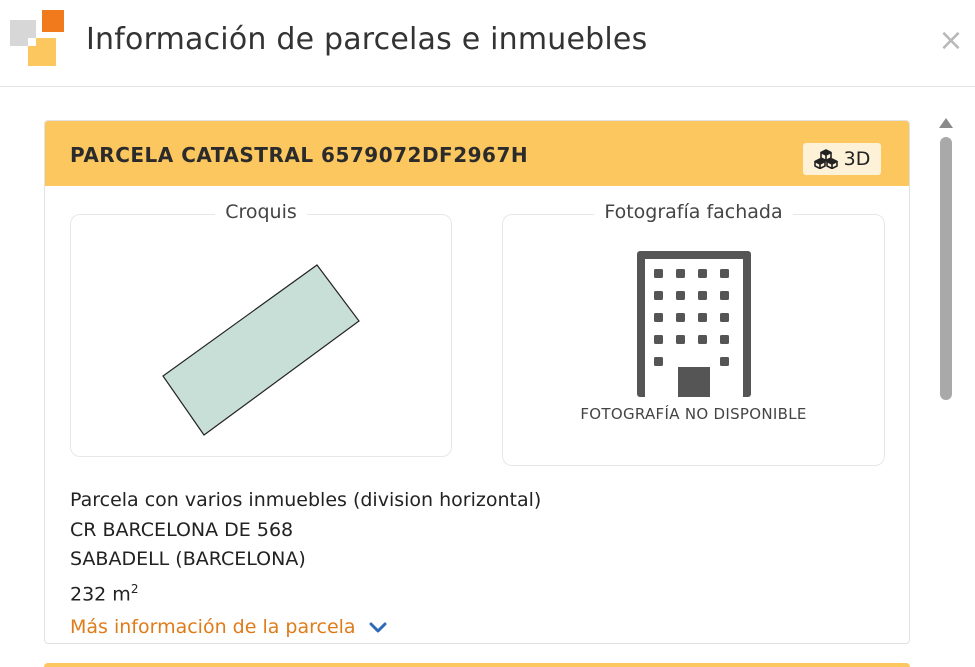 Image resolution: width=975 pixels, height=667 pixels. What do you see at coordinates (693, 212) in the screenshot?
I see `facade-photo-label: Fotografía fachada` at bounding box center [693, 212].